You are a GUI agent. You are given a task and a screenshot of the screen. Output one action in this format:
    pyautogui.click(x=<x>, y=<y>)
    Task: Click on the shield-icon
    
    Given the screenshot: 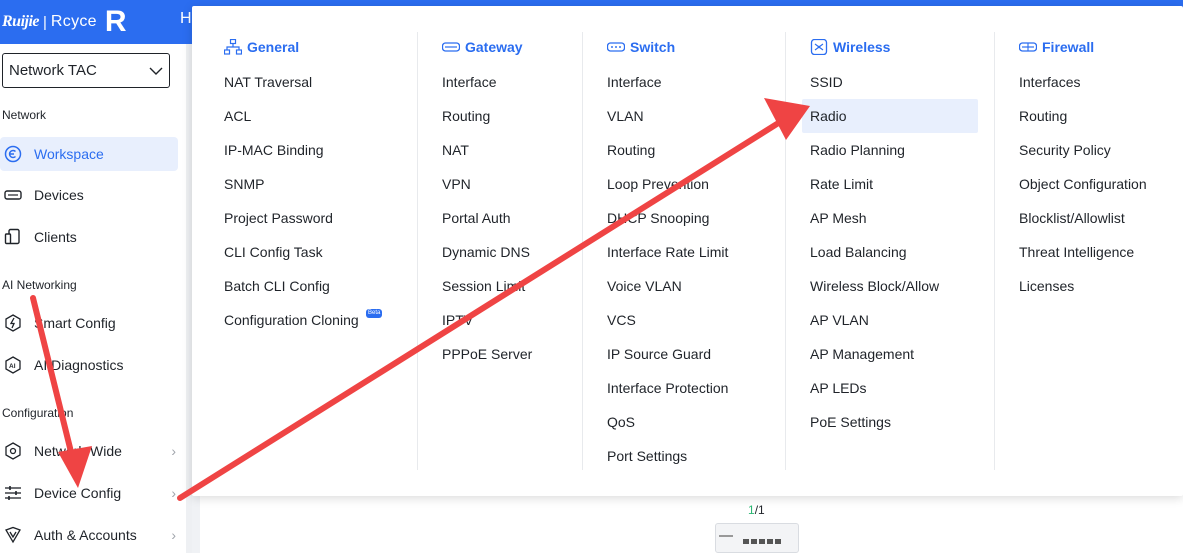 What is the action you would take?
    pyautogui.click(x=13, y=535)
    